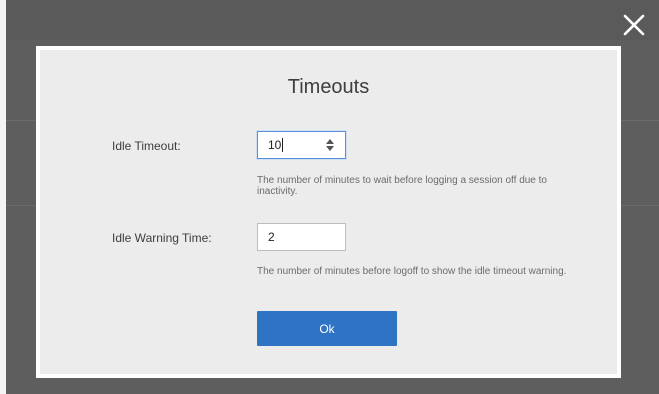 Image resolution: width=659 pixels, height=394 pixels. I want to click on ok-button: Ok, so click(327, 328).